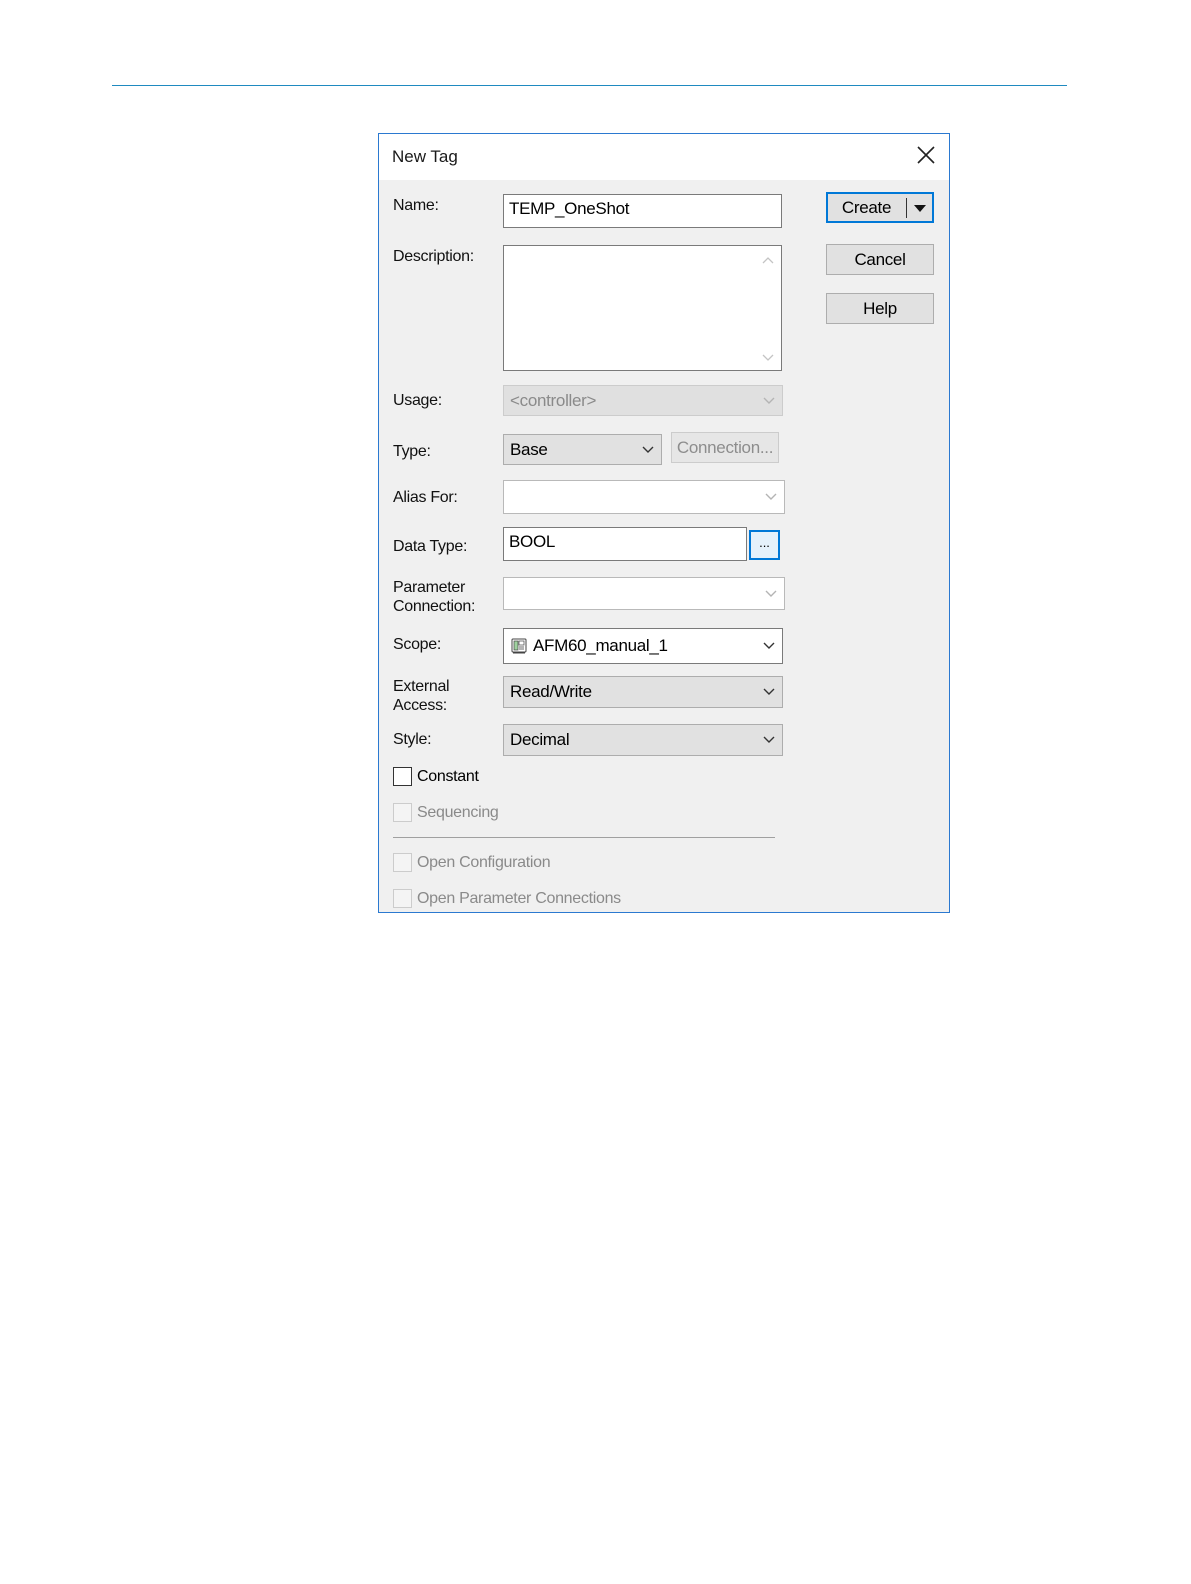 The height and width of the screenshot is (1584, 1191). I want to click on close-icon, so click(926, 155).